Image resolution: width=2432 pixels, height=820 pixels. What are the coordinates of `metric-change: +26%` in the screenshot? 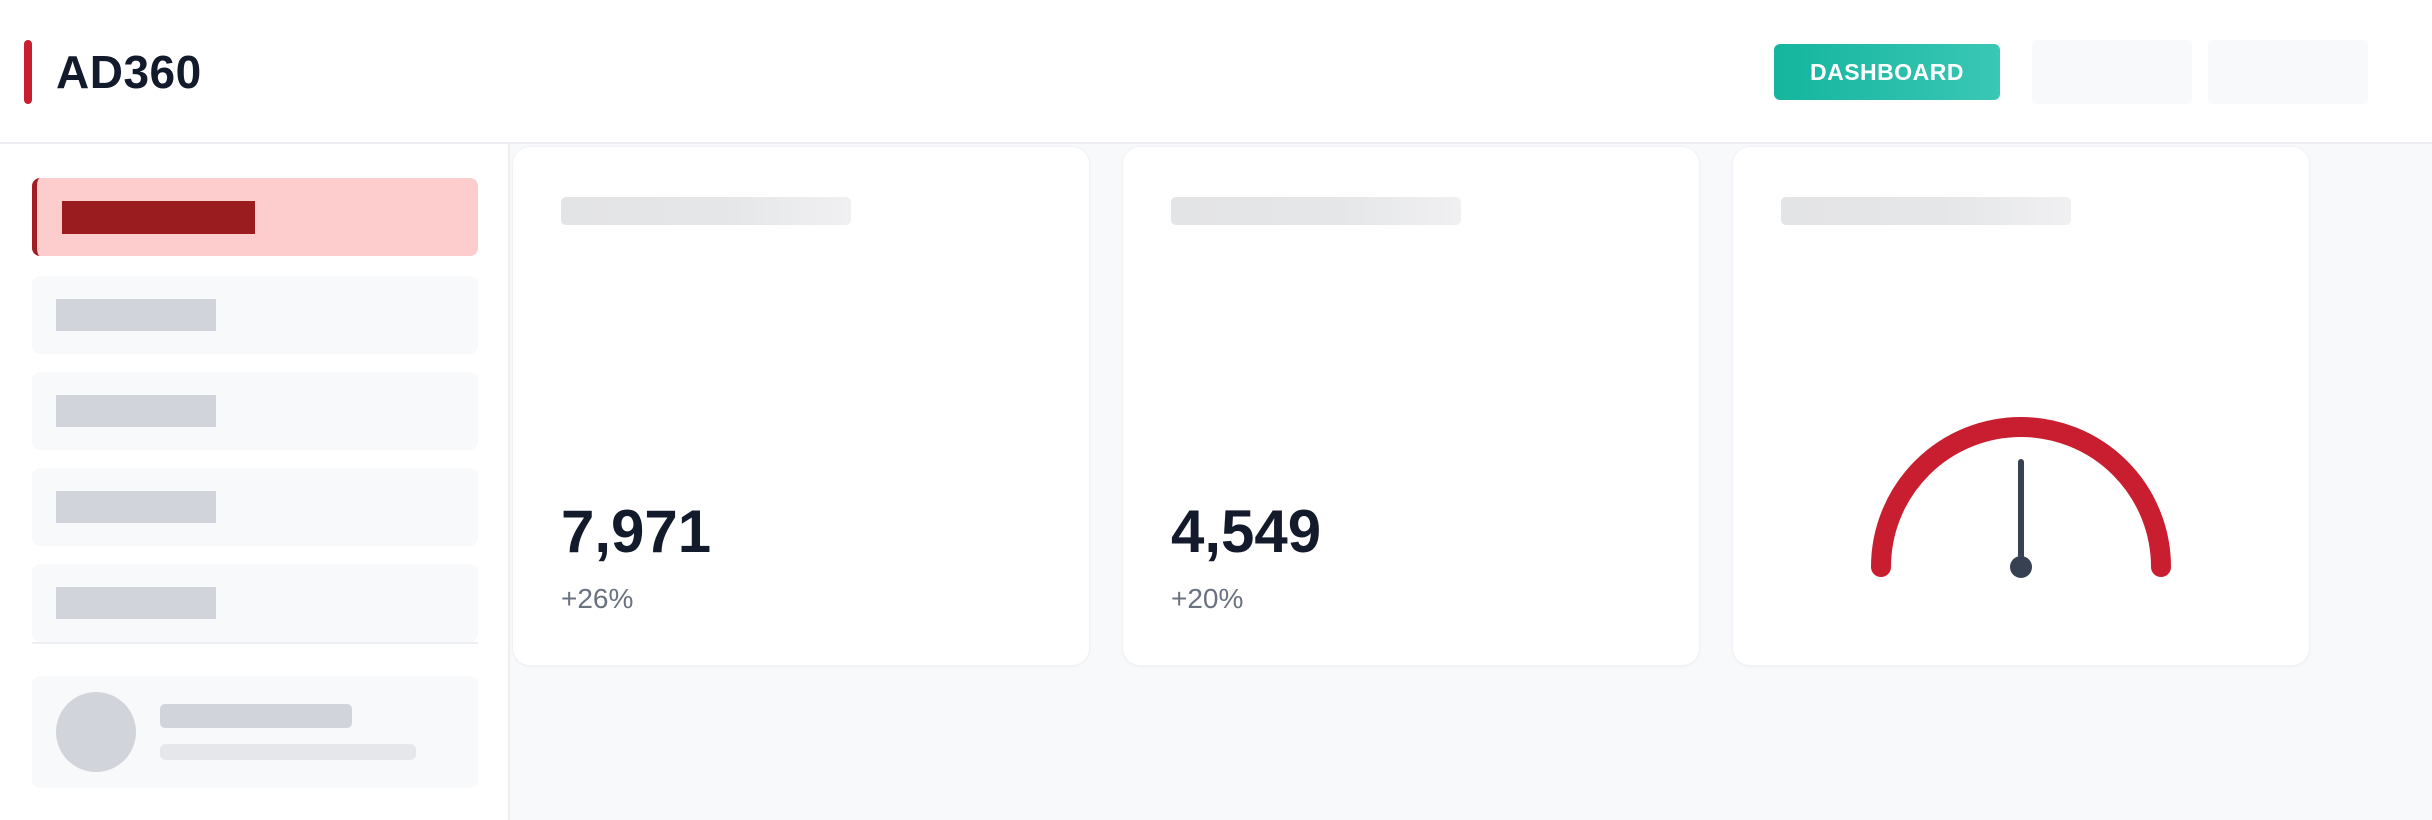 It's located at (597, 598).